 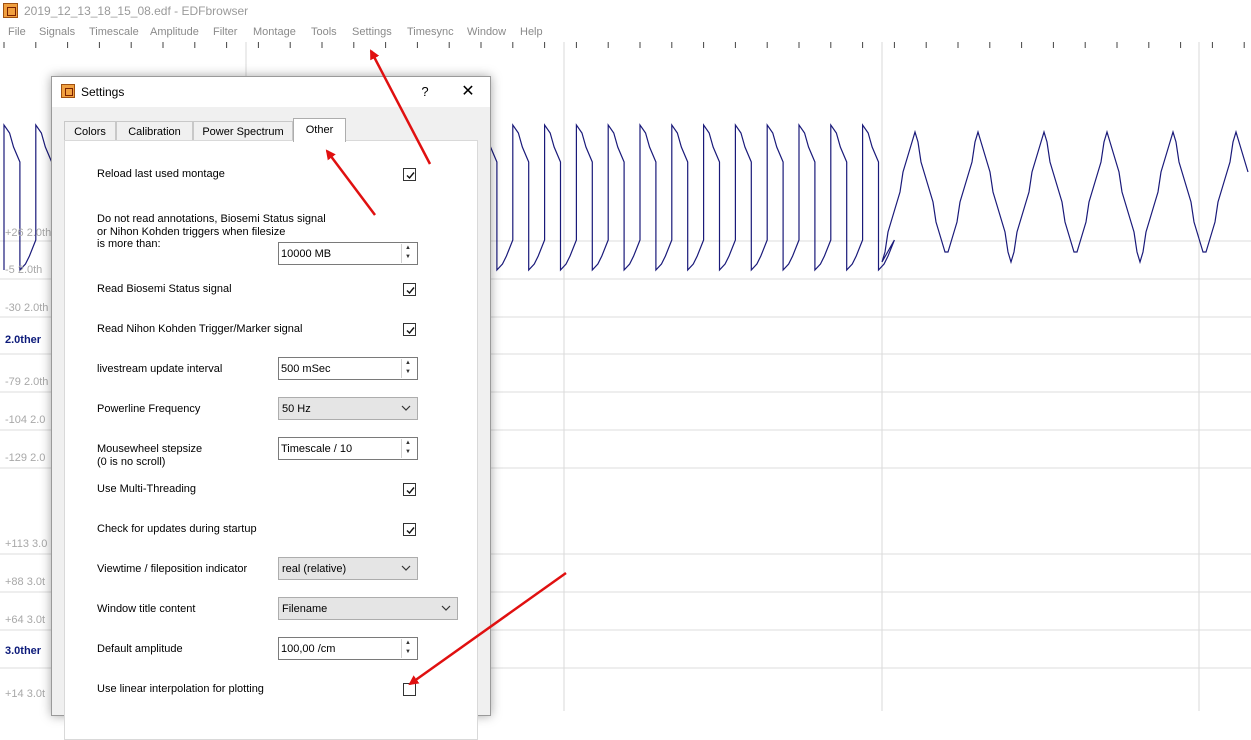 I want to click on viewtime-value: real (relative), so click(x=314, y=569).